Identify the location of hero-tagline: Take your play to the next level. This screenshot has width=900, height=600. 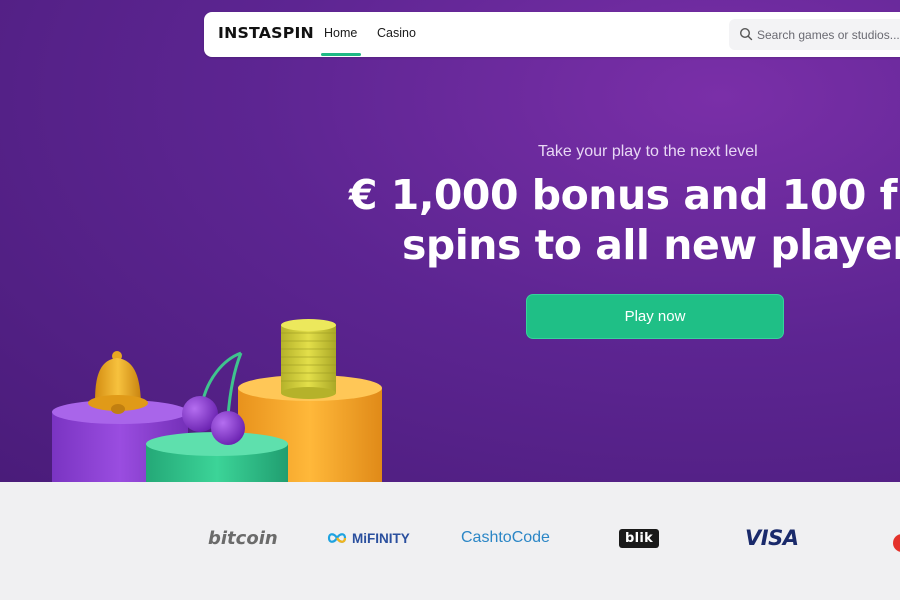
(648, 151).